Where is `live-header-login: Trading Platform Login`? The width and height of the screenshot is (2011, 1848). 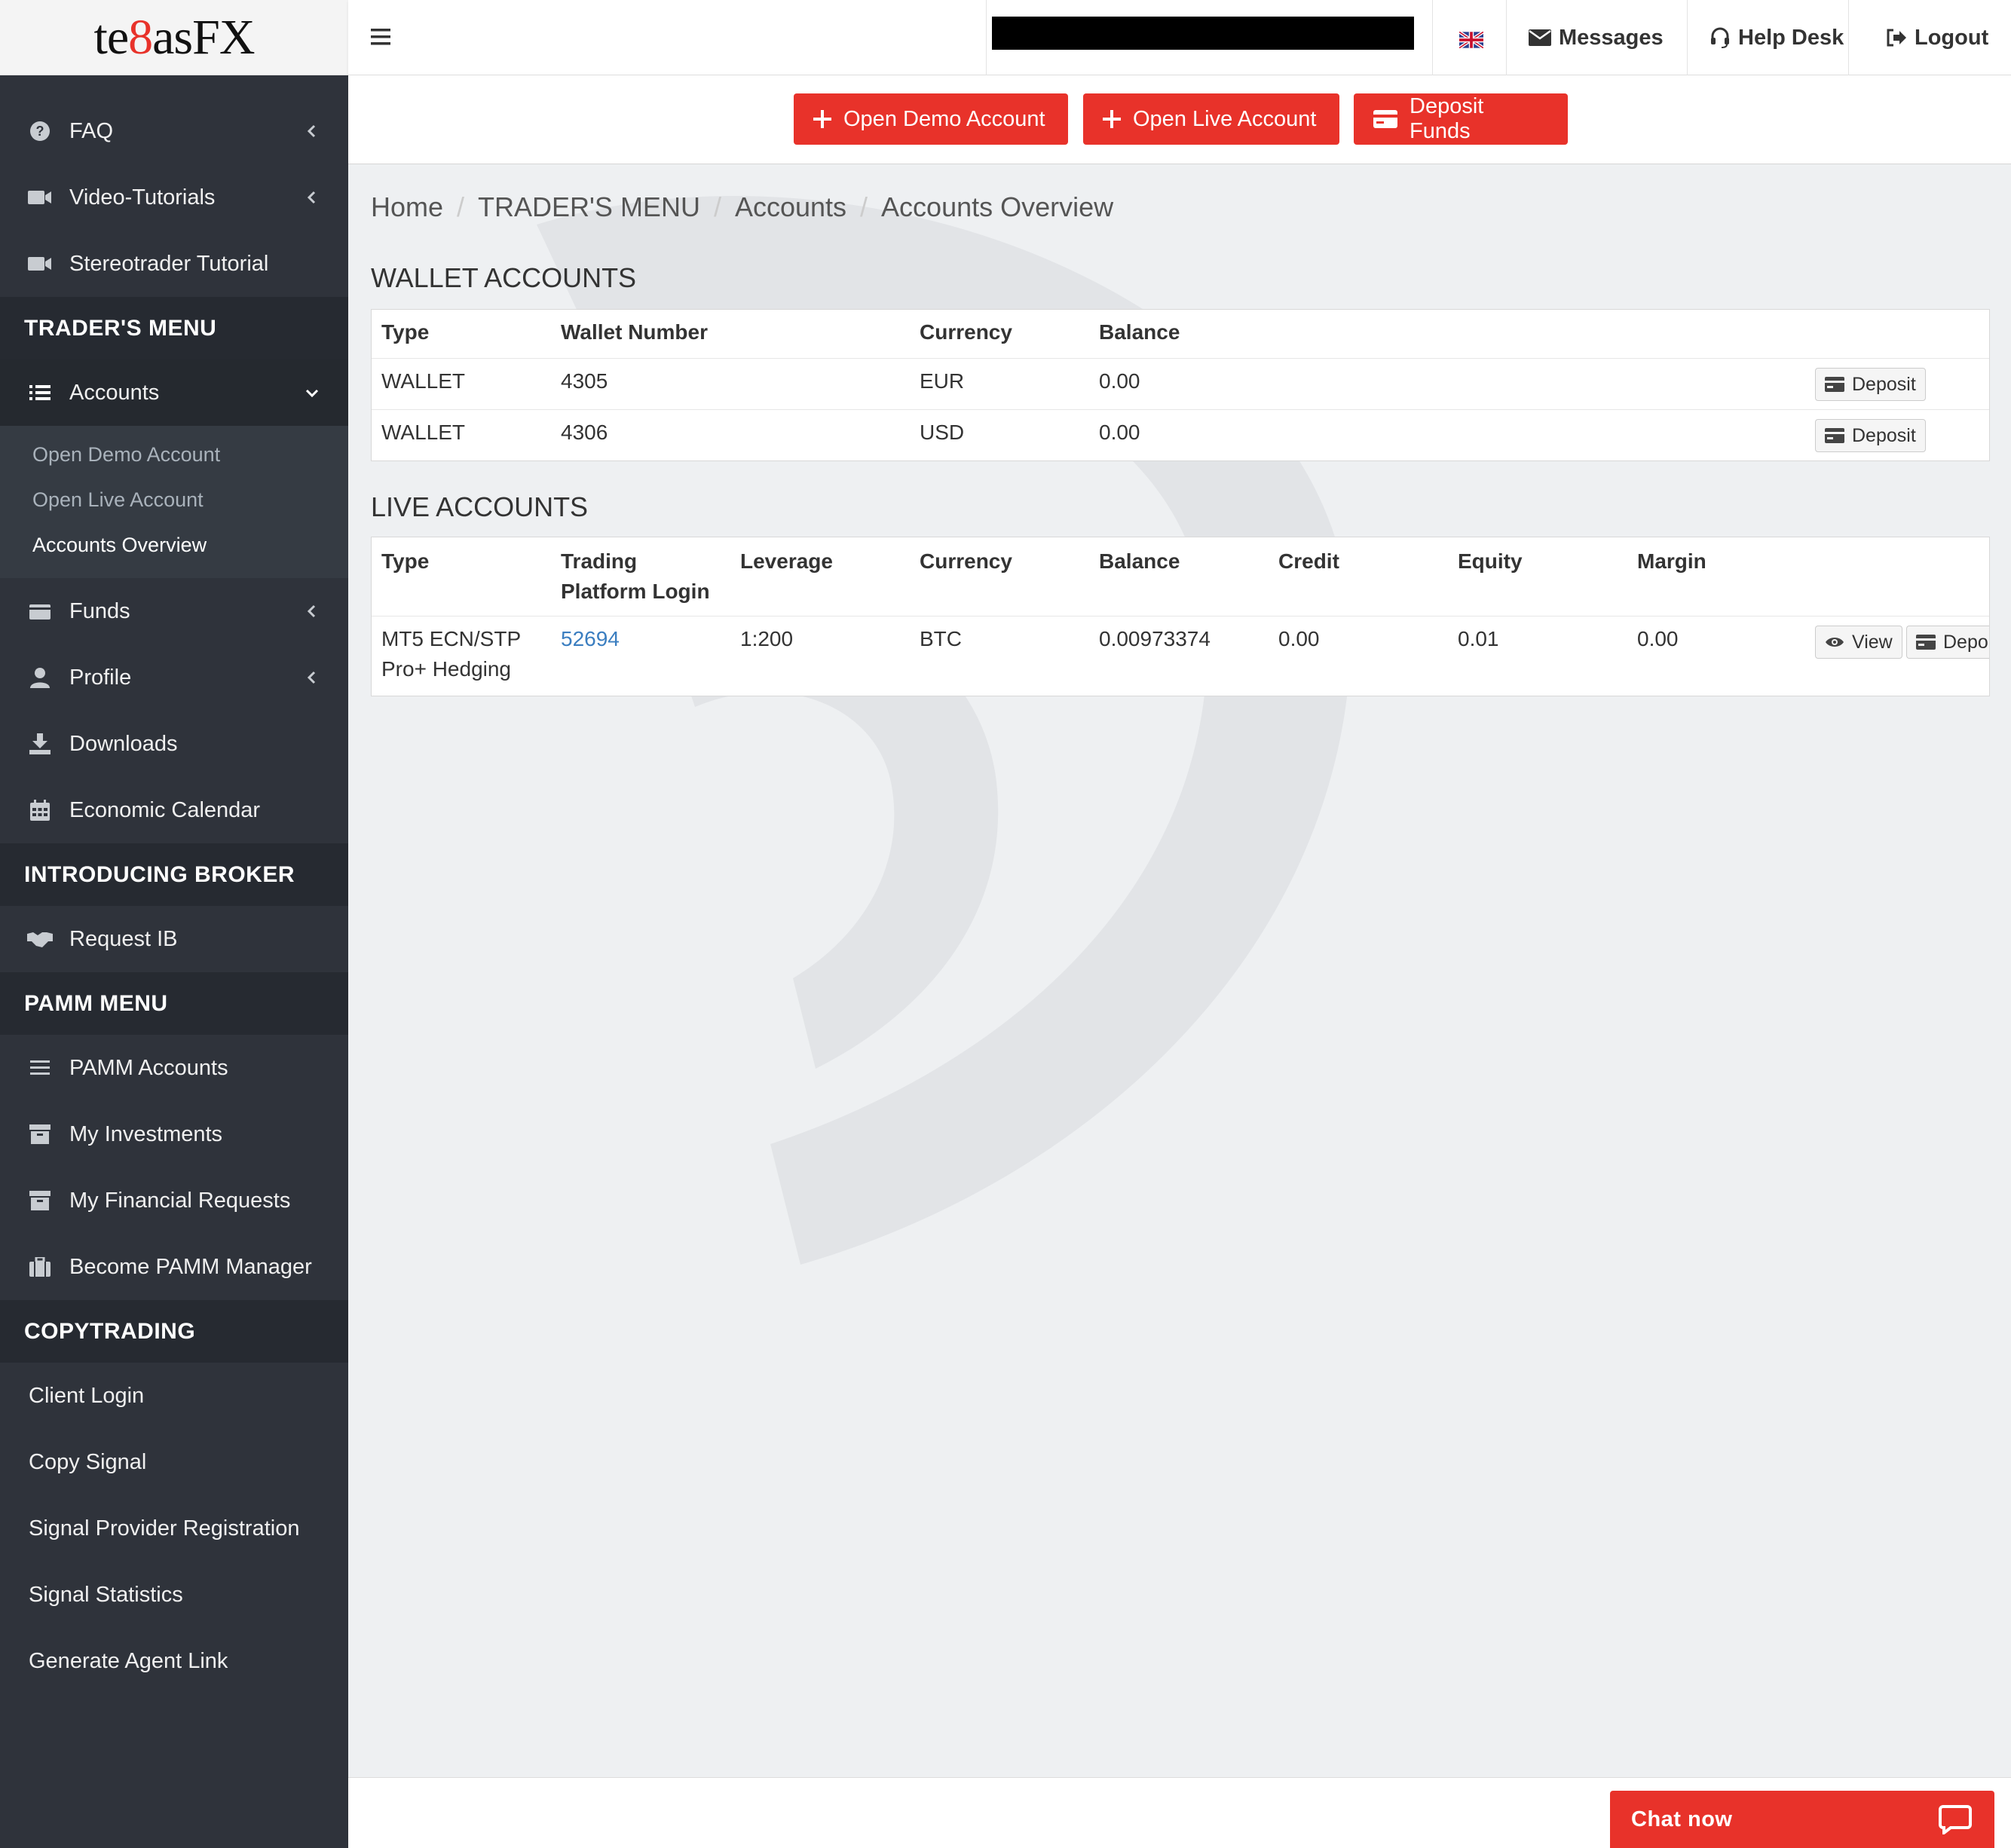
live-header-login: Trading Platform Login is located at coordinates (635, 576).